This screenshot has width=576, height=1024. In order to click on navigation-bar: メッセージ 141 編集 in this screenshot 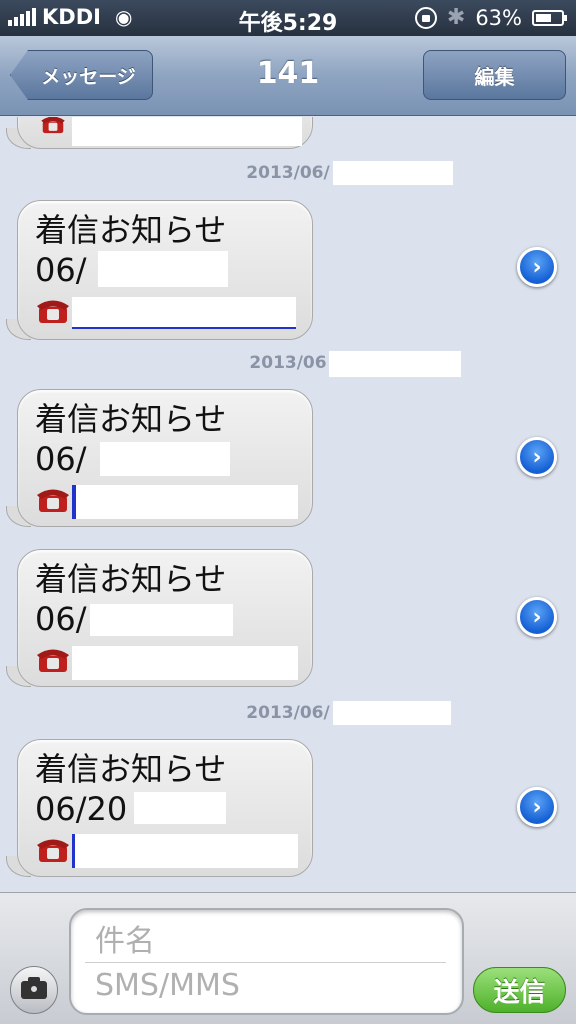, I will do `click(288, 76)`.